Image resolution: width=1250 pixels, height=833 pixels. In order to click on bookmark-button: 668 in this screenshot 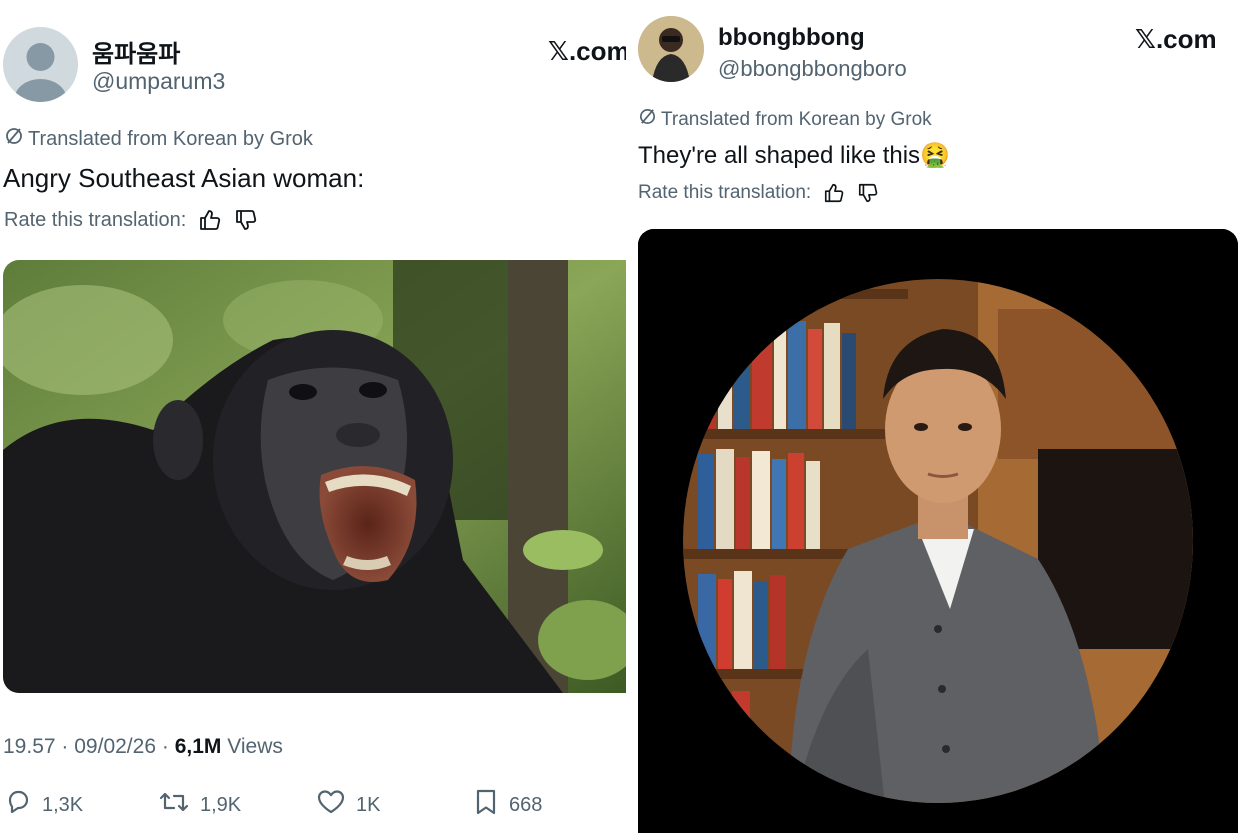, I will do `click(507, 805)`.